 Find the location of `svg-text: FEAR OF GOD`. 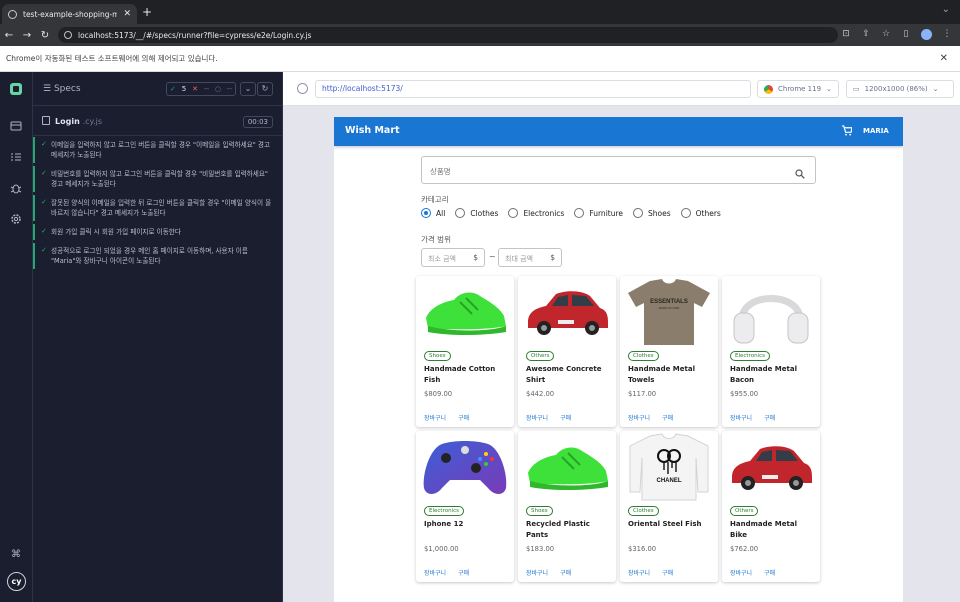

svg-text: FEAR OF GOD is located at coordinates (670, 308).